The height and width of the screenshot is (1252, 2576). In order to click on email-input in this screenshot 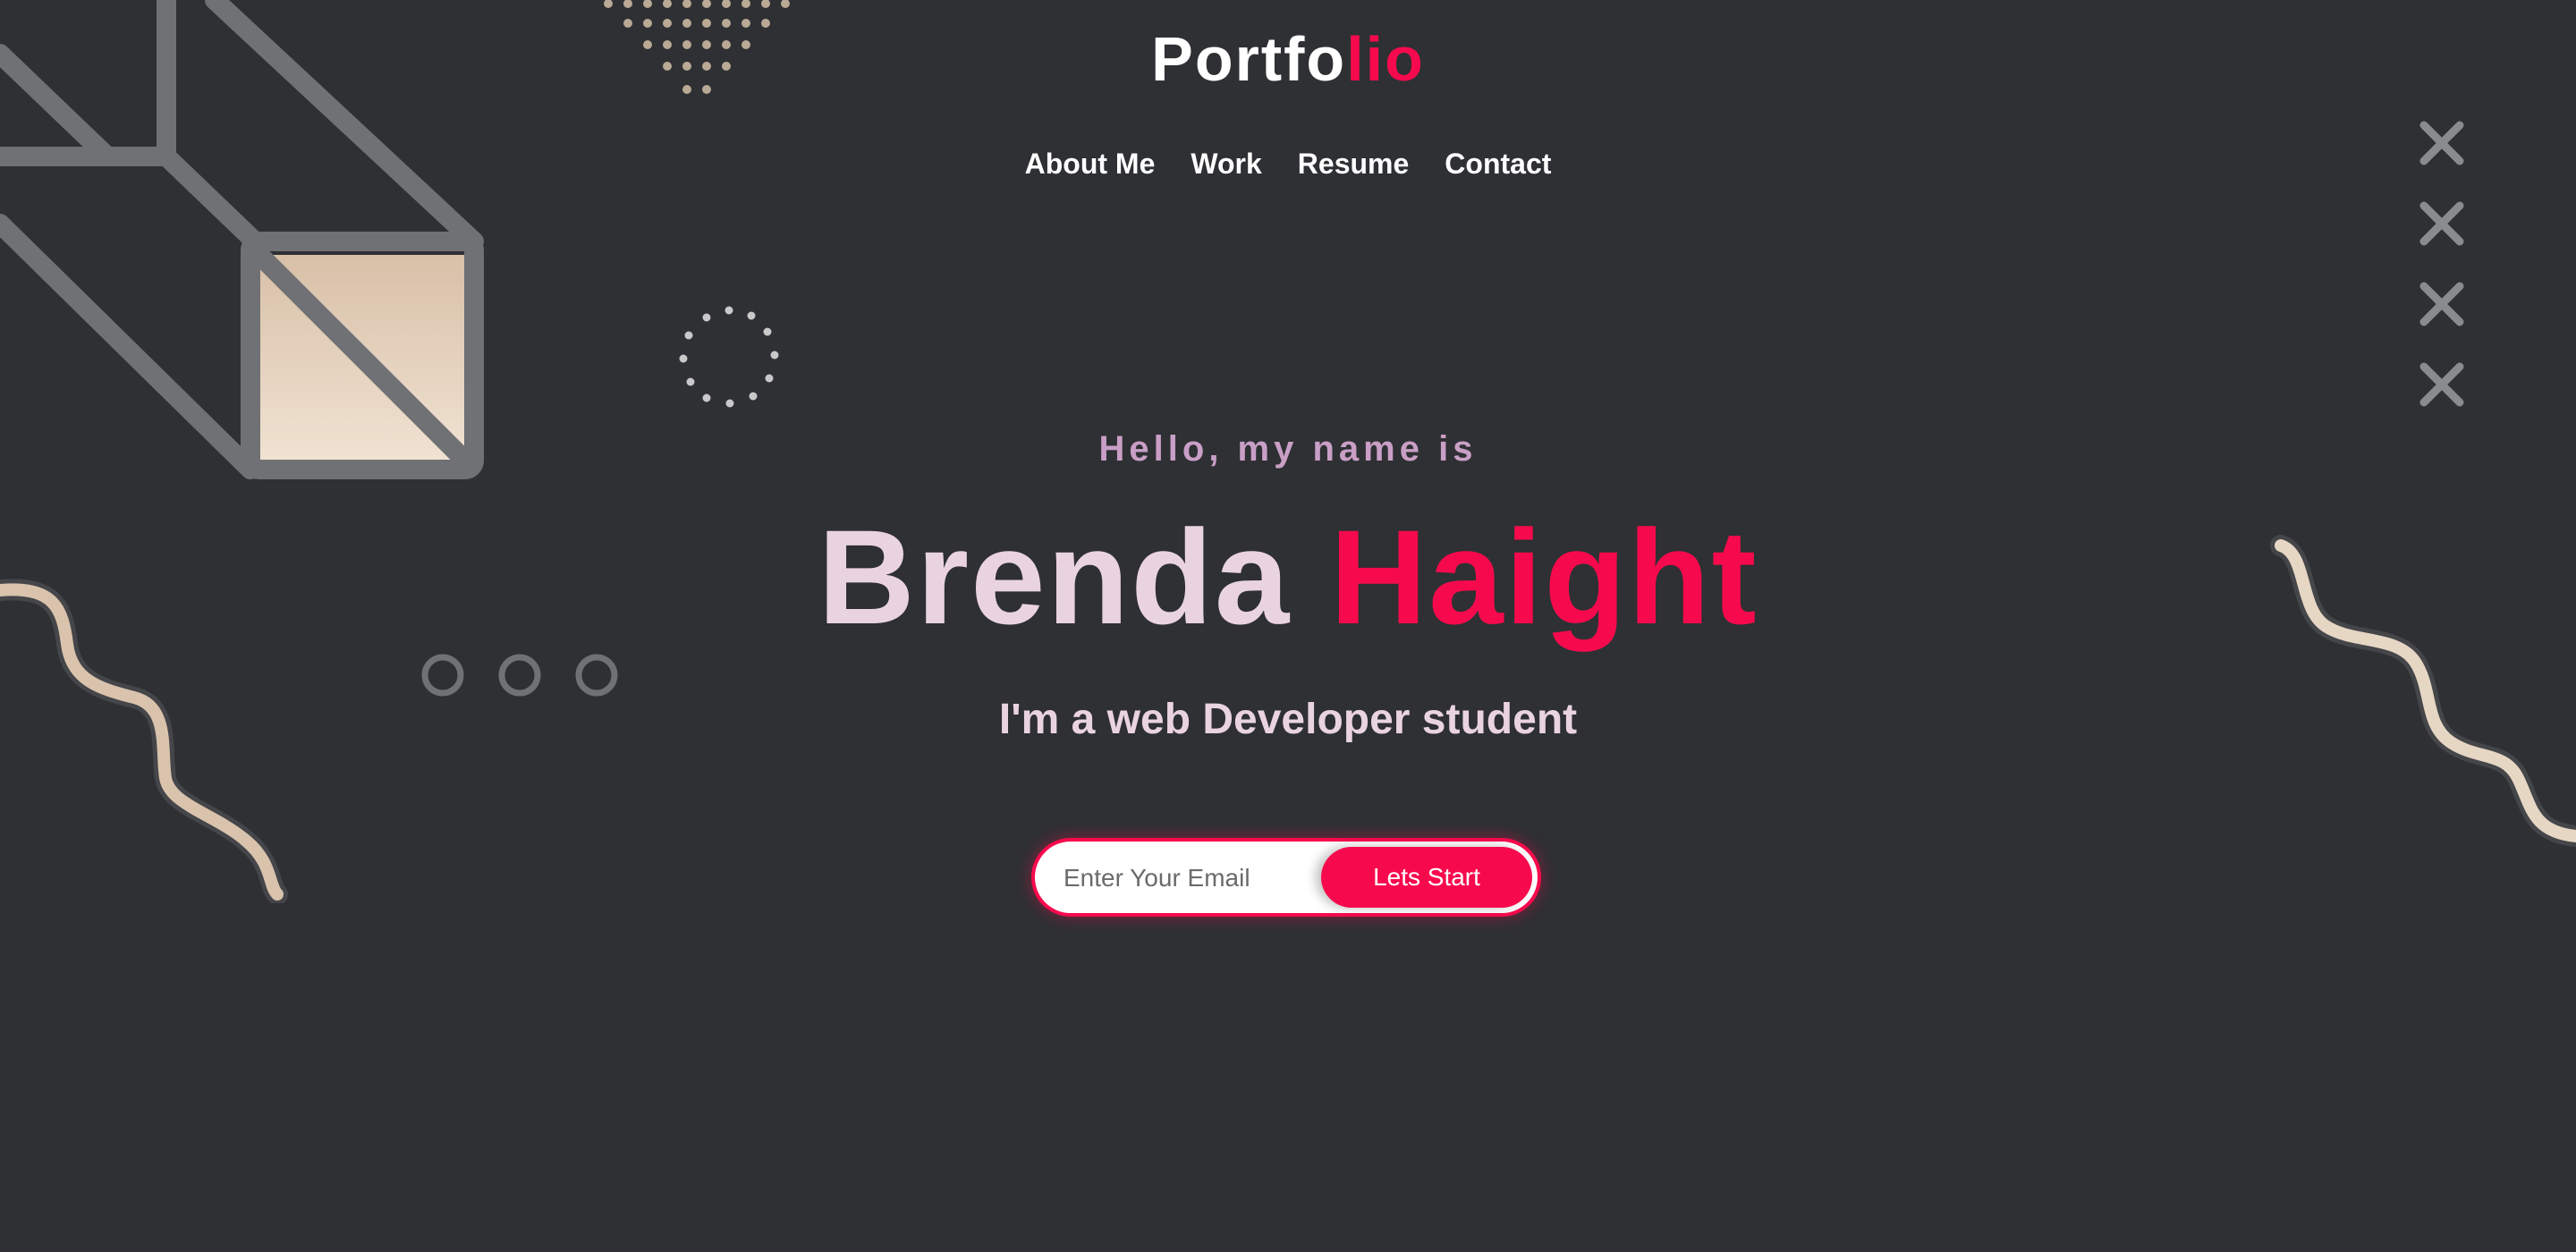, I will do `click(1189, 878)`.